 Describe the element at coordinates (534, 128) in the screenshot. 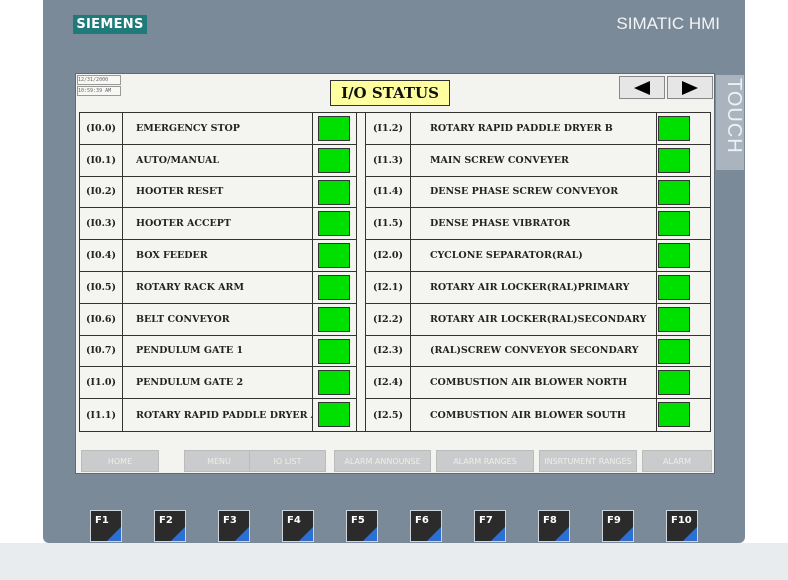

I see `io-signal-name: ROTARY RAPID PADDLE DRYER B` at that location.